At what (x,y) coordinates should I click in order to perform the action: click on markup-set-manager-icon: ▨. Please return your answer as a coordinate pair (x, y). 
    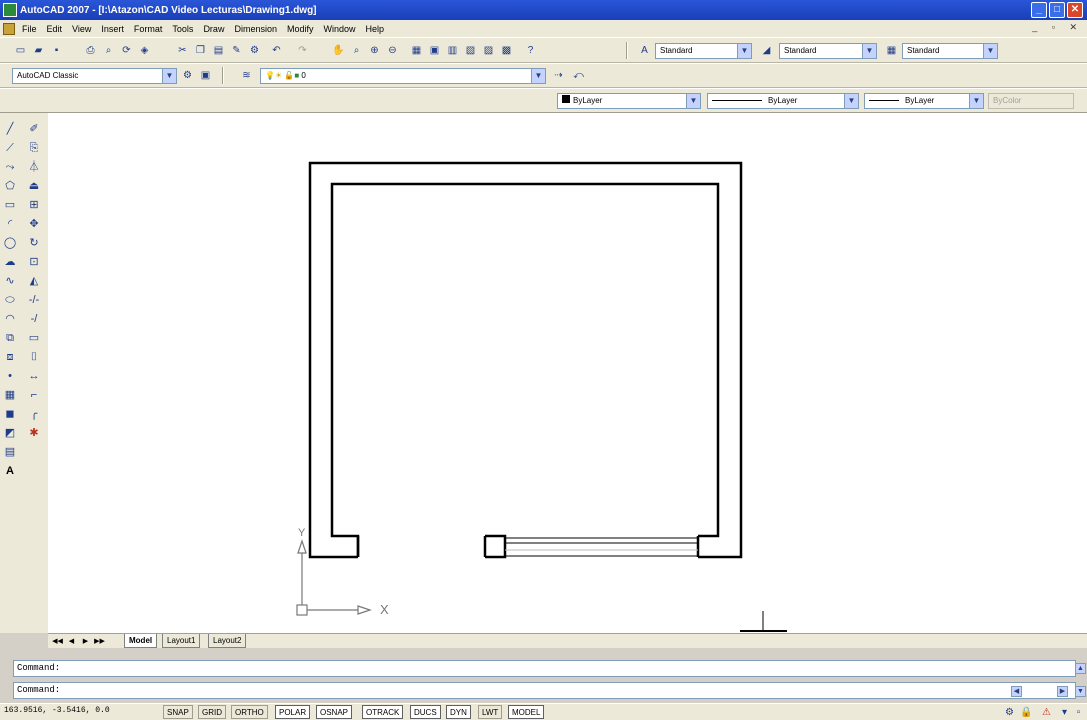
    Looking at the image, I should click on (488, 50).